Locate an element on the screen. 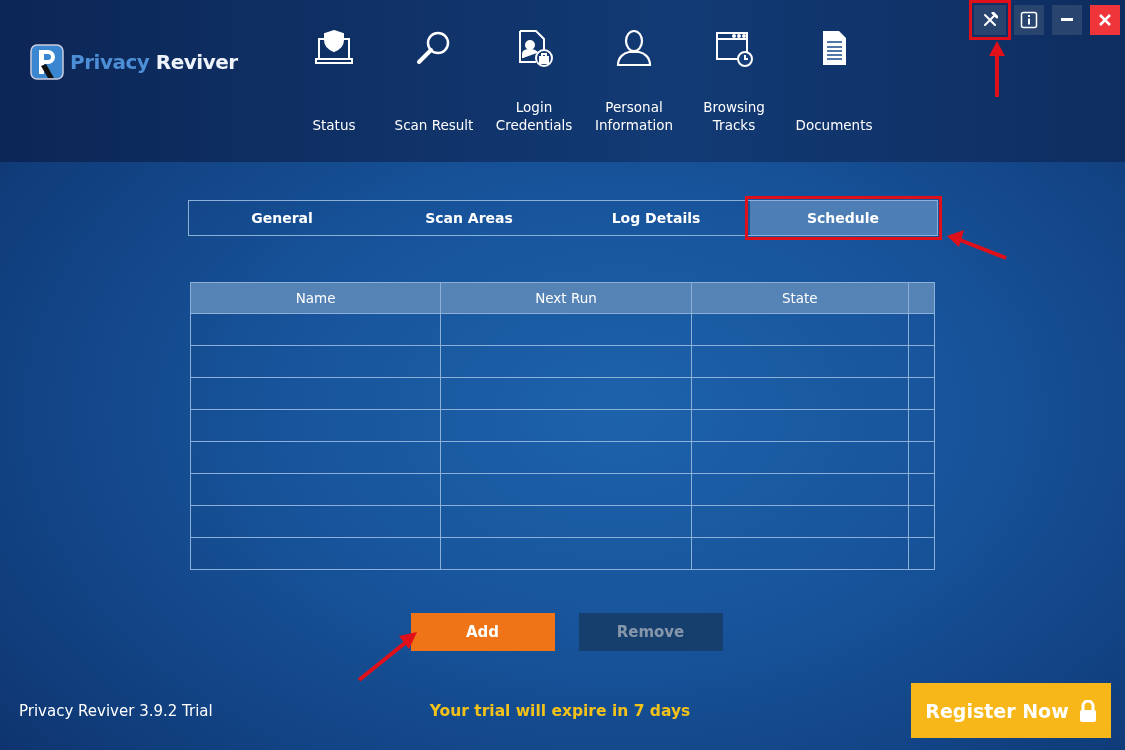 This screenshot has width=1125, height=750. person-icon is located at coordinates (634, 48).